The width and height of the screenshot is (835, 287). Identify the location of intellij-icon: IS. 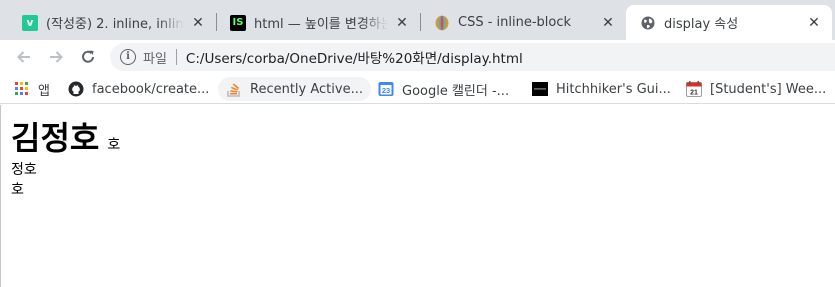
(238, 22).